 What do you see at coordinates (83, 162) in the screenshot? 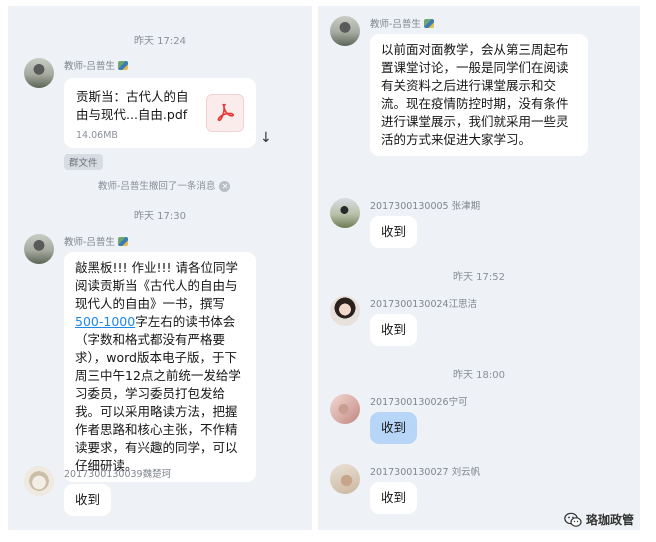
I see `origin-chip: 群文件` at bounding box center [83, 162].